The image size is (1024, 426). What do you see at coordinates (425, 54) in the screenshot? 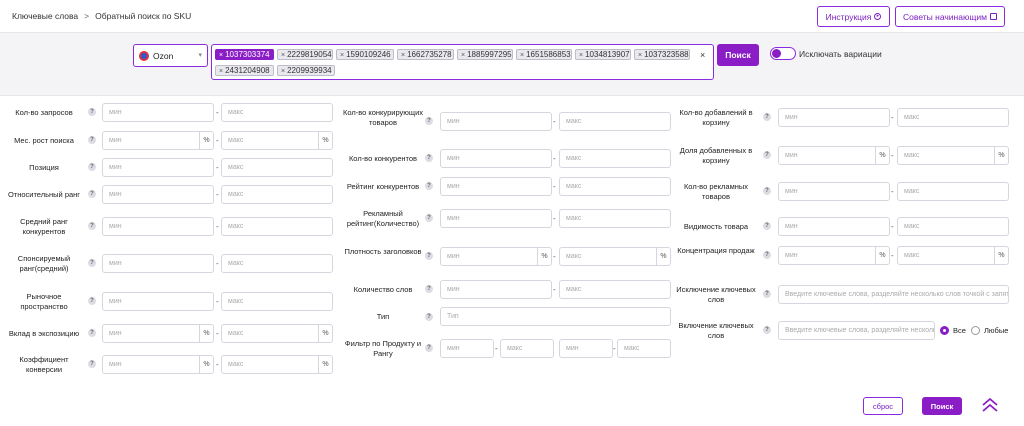
I see `sku-tag: × 1662735278` at bounding box center [425, 54].